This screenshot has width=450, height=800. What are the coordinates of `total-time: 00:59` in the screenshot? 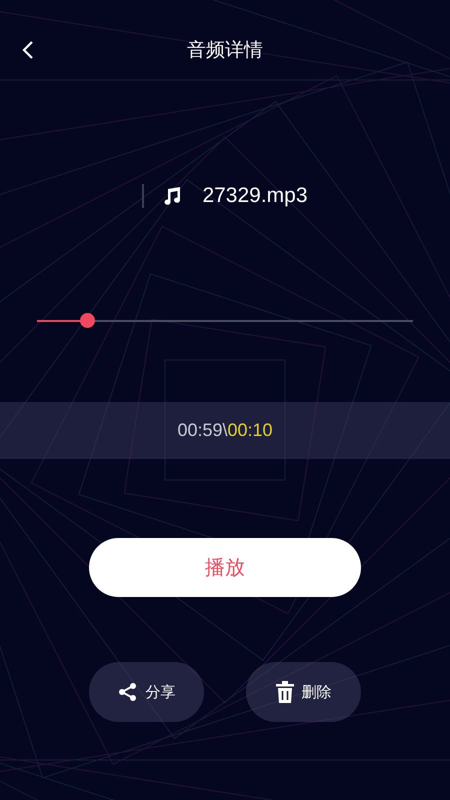 It's located at (199, 430).